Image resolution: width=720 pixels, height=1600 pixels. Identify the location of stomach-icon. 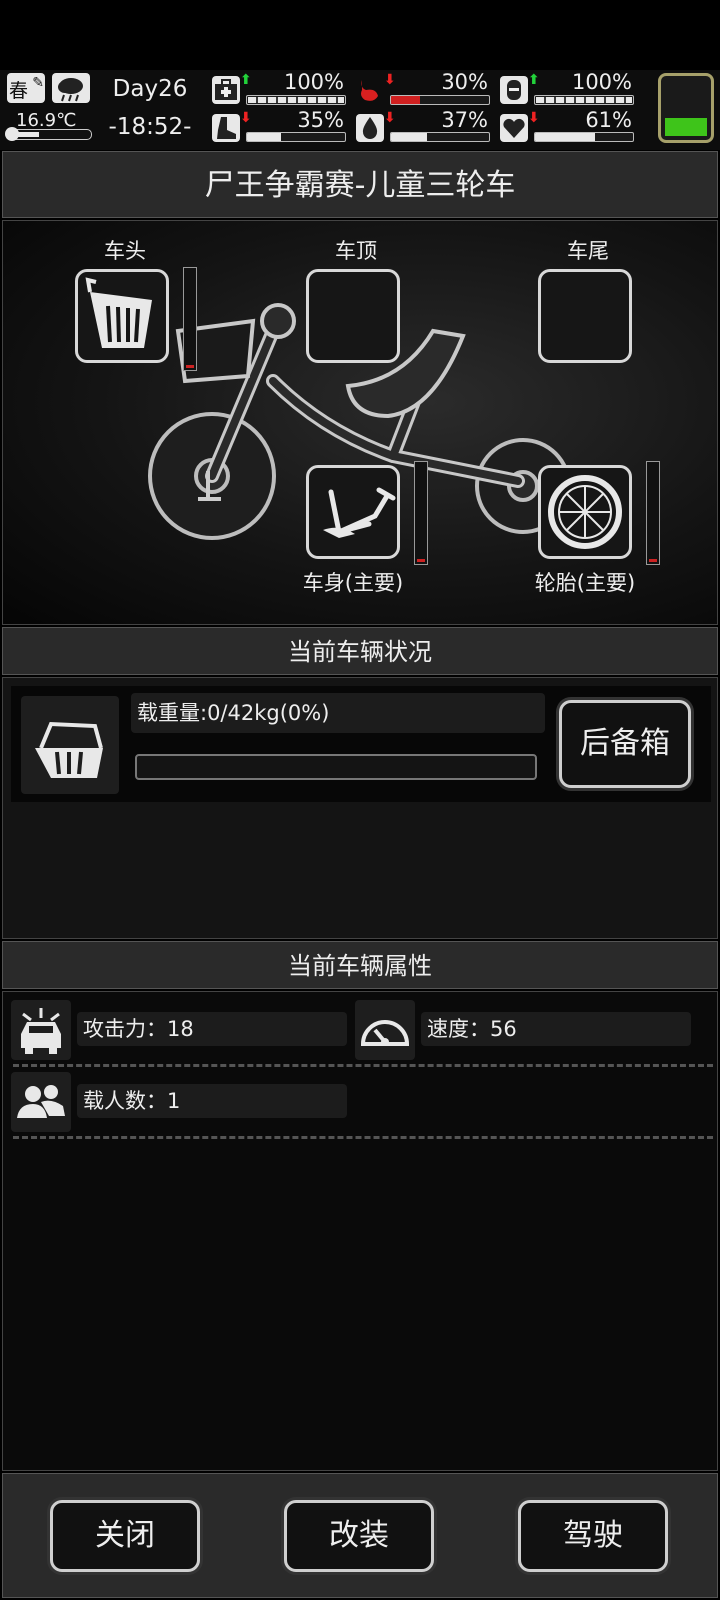
(370, 90).